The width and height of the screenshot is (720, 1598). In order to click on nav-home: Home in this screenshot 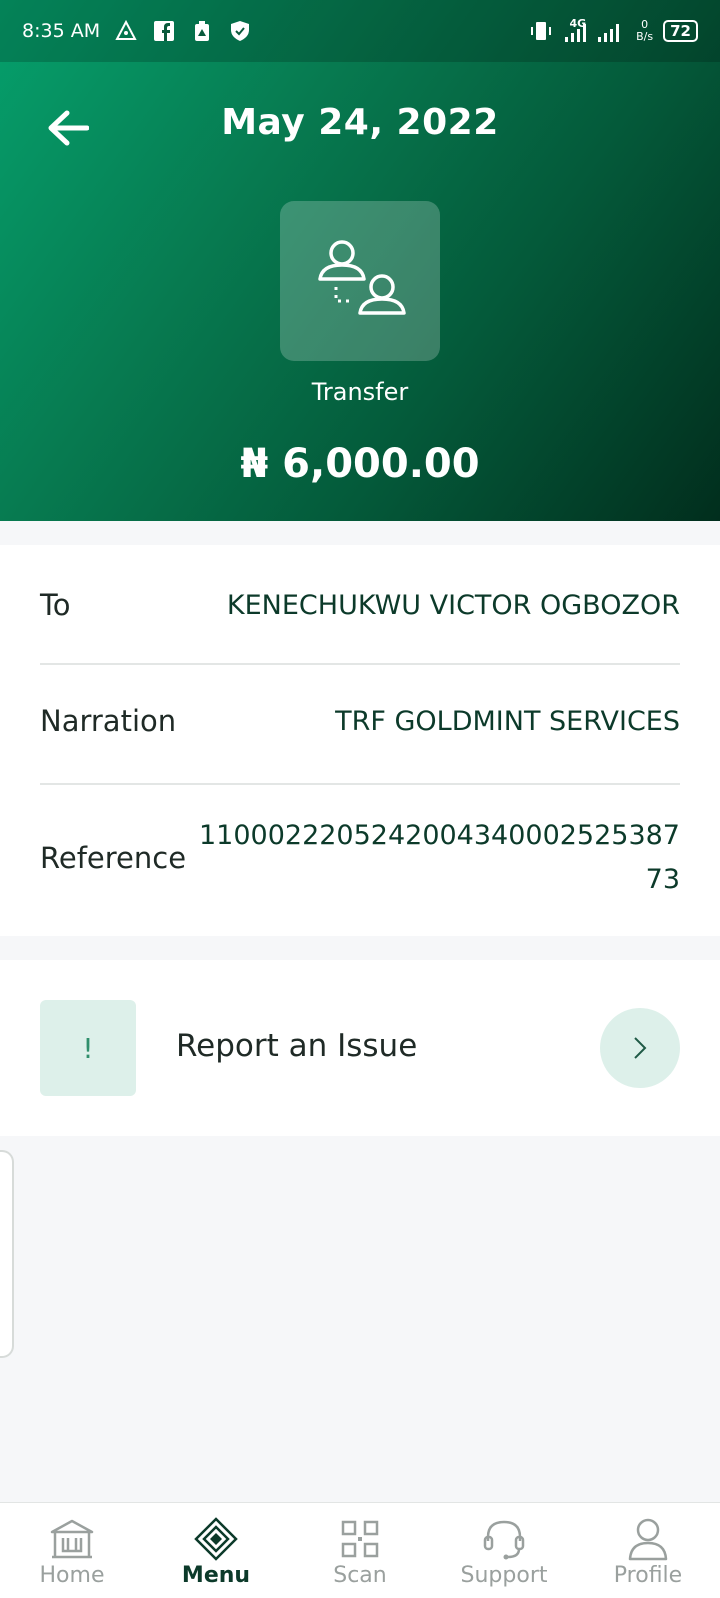, I will do `click(72, 1550)`.